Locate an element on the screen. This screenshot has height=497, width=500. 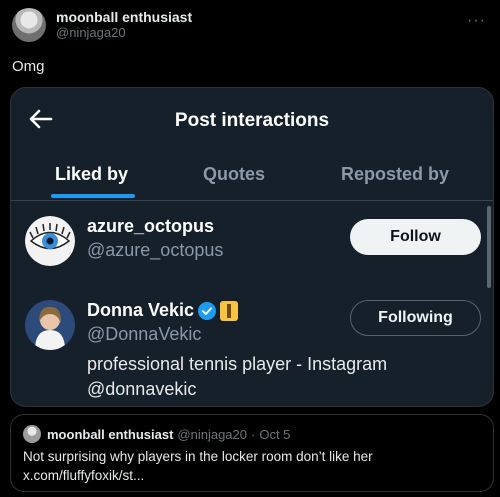
user-handle: @DonnaVekic is located at coordinates (144, 334).